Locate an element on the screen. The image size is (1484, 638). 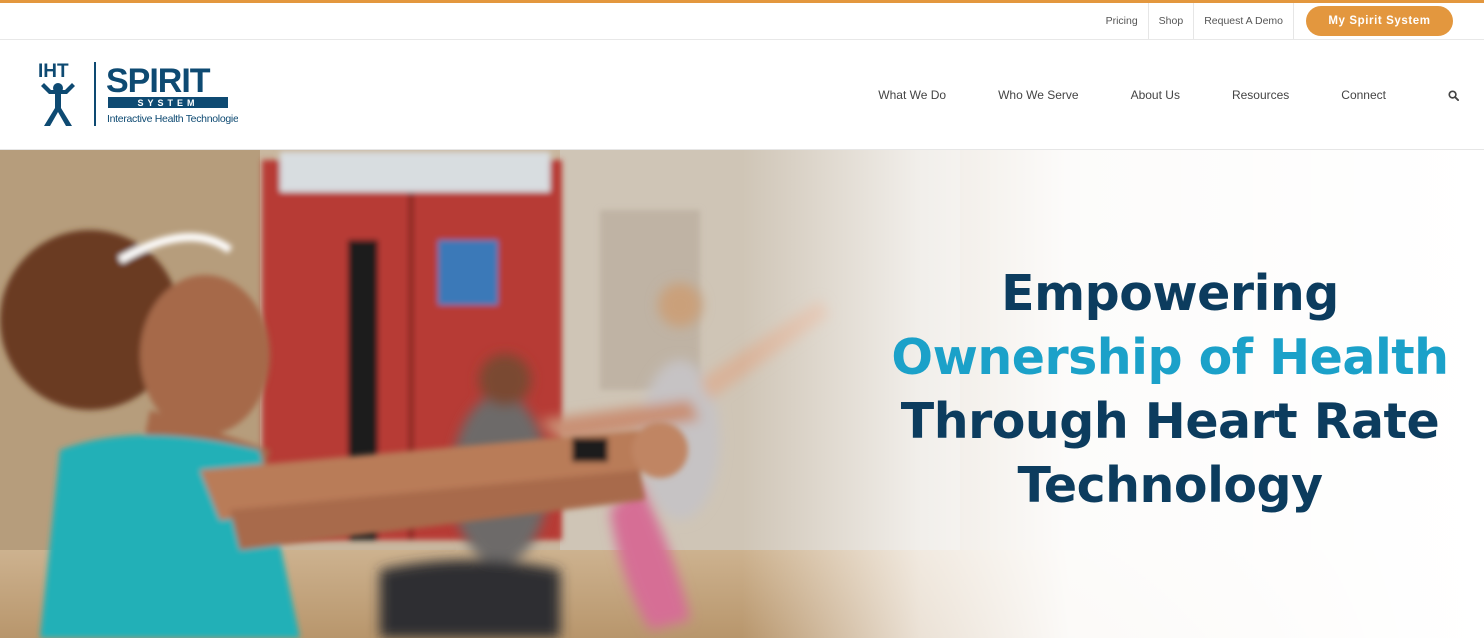
hero-line-3: Through Heart Rate is located at coordinates (1170, 421).